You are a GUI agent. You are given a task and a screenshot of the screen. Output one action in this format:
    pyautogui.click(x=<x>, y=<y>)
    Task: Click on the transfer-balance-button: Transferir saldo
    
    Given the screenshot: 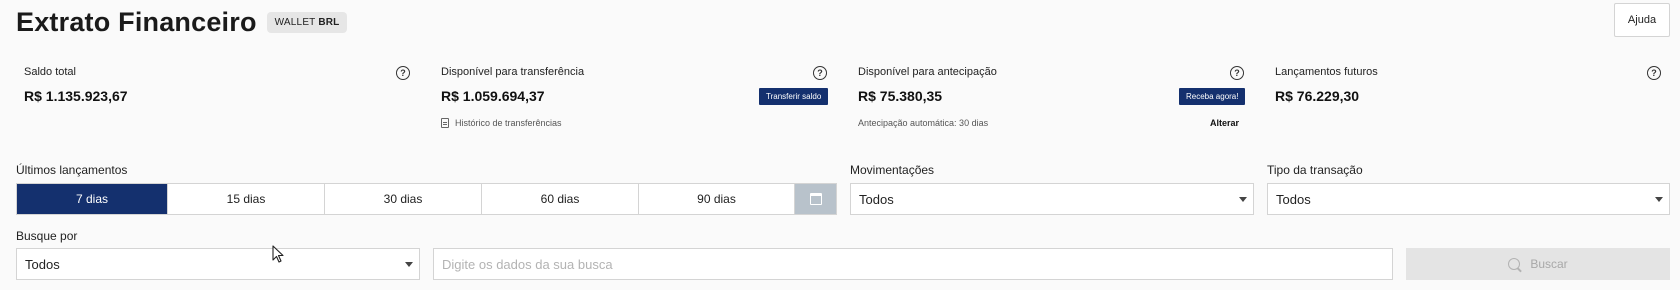 What is the action you would take?
    pyautogui.click(x=794, y=96)
    